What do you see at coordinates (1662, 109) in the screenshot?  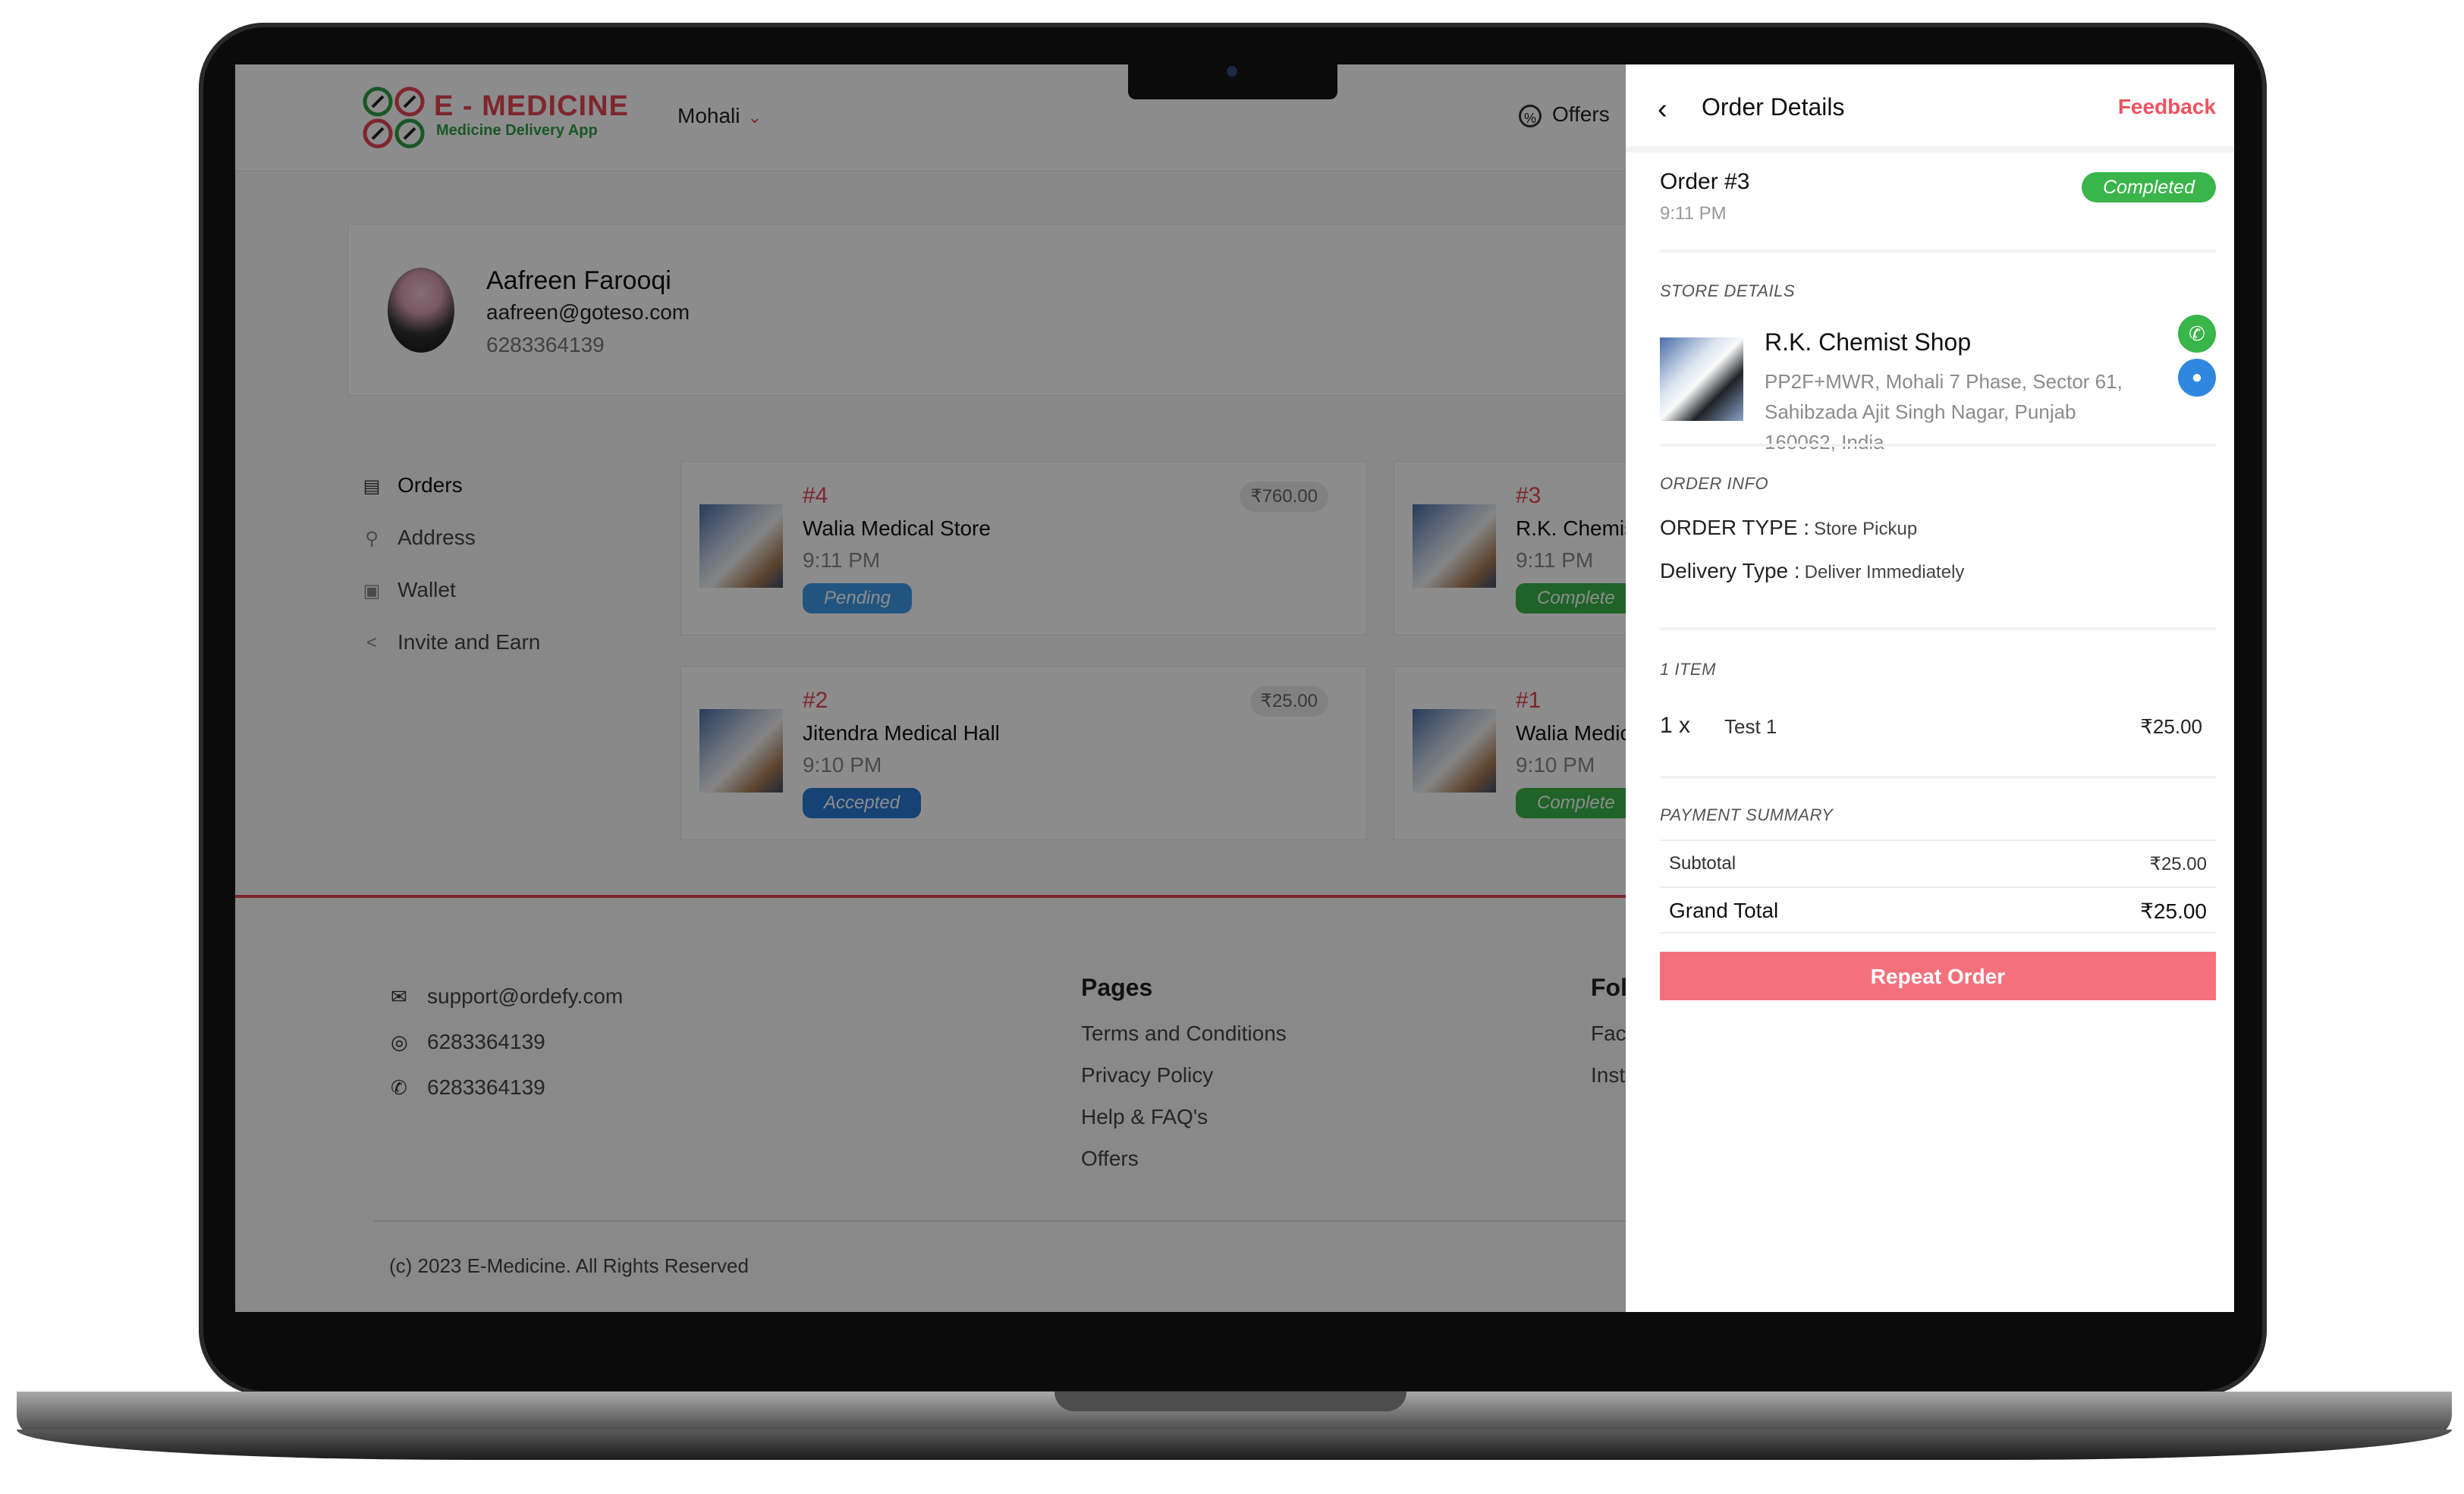 I see `back-arrow-icon: ‹` at bounding box center [1662, 109].